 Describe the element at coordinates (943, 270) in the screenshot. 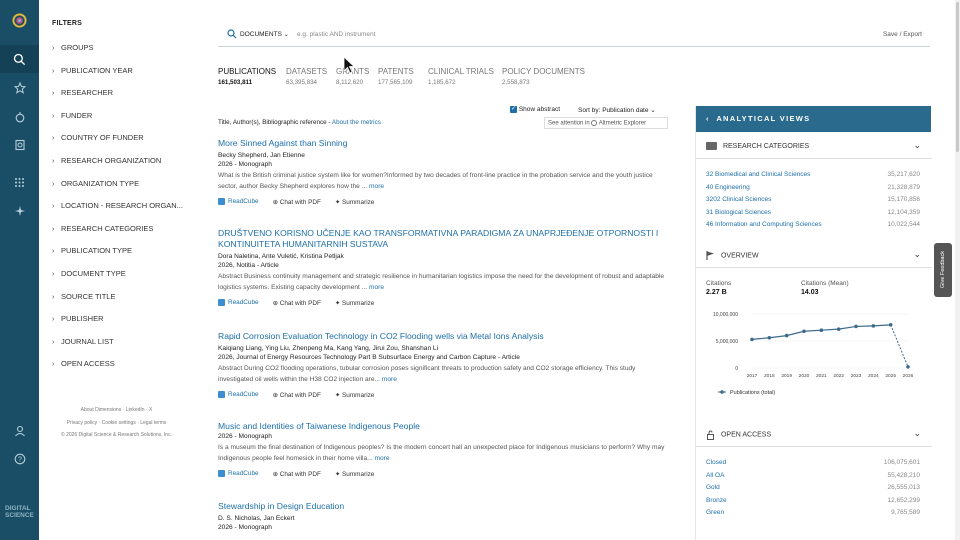

I see `give-feedback-button: Give Feedback` at that location.